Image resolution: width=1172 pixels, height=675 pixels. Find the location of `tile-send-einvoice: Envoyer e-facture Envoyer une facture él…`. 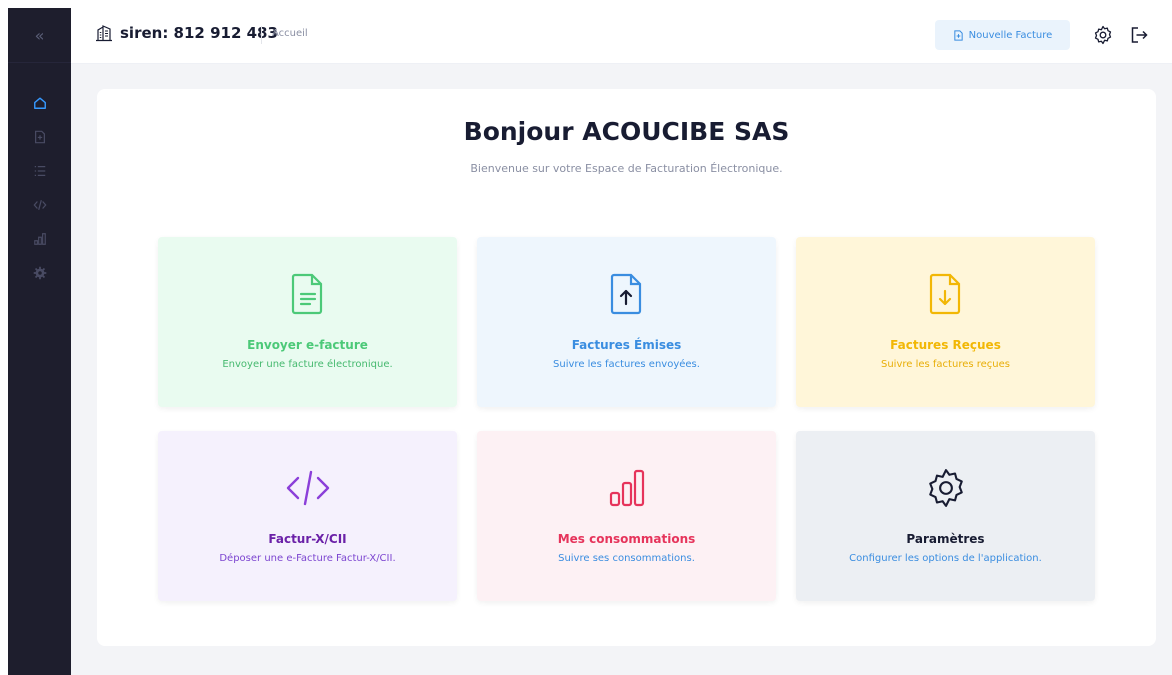

tile-send-einvoice: Envoyer e-facture Envoyer une facture él… is located at coordinates (307, 322).